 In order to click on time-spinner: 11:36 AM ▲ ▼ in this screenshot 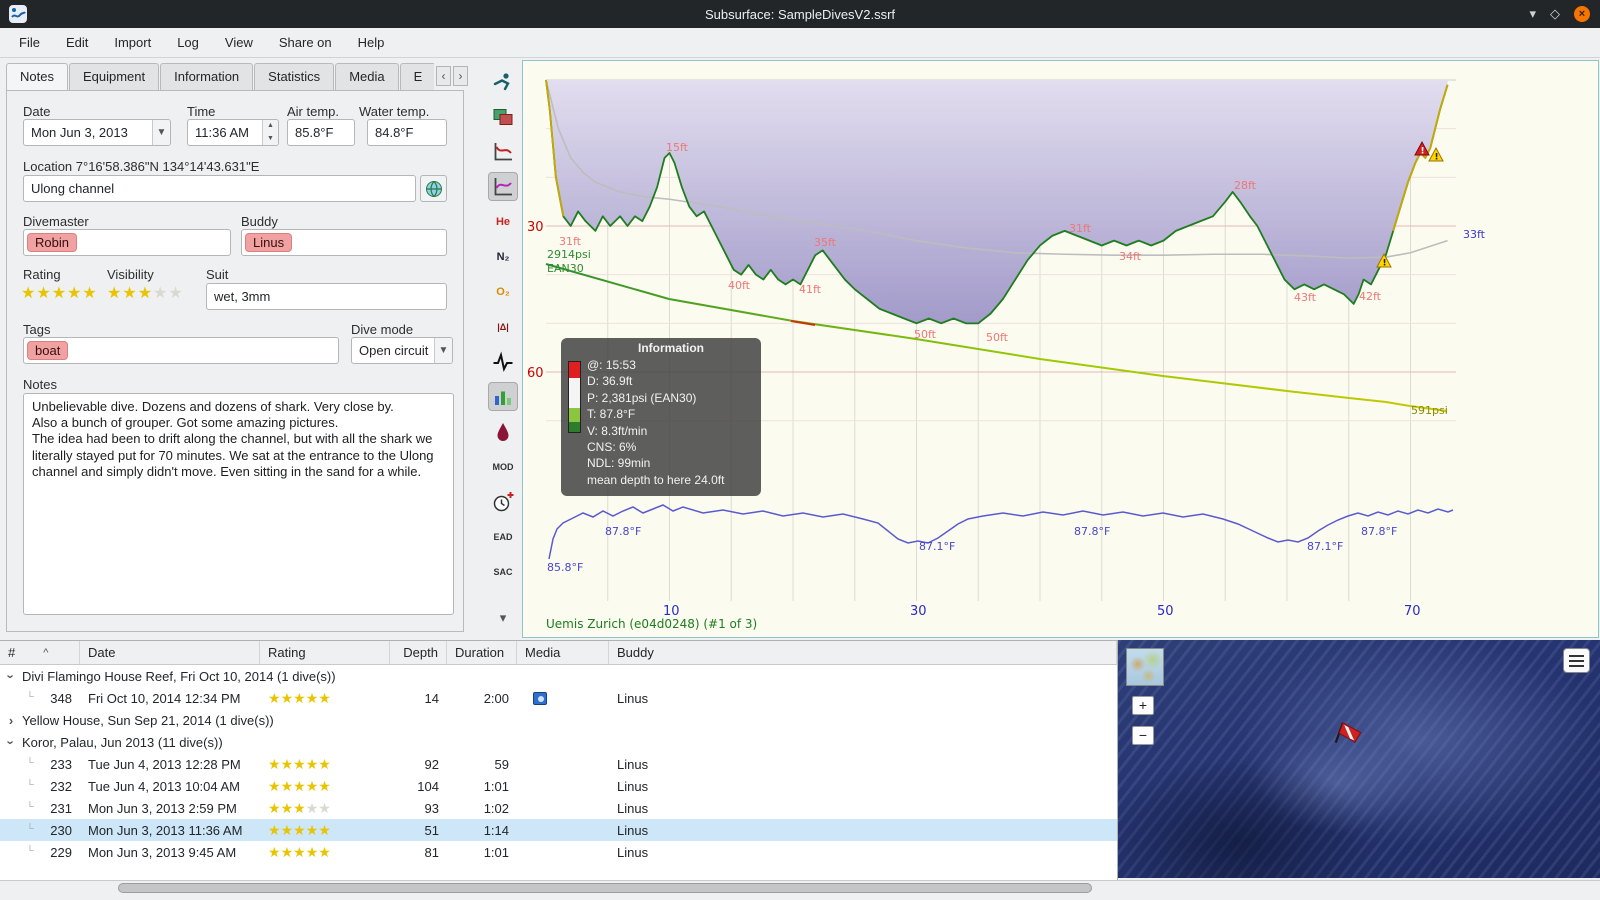, I will do `click(233, 132)`.